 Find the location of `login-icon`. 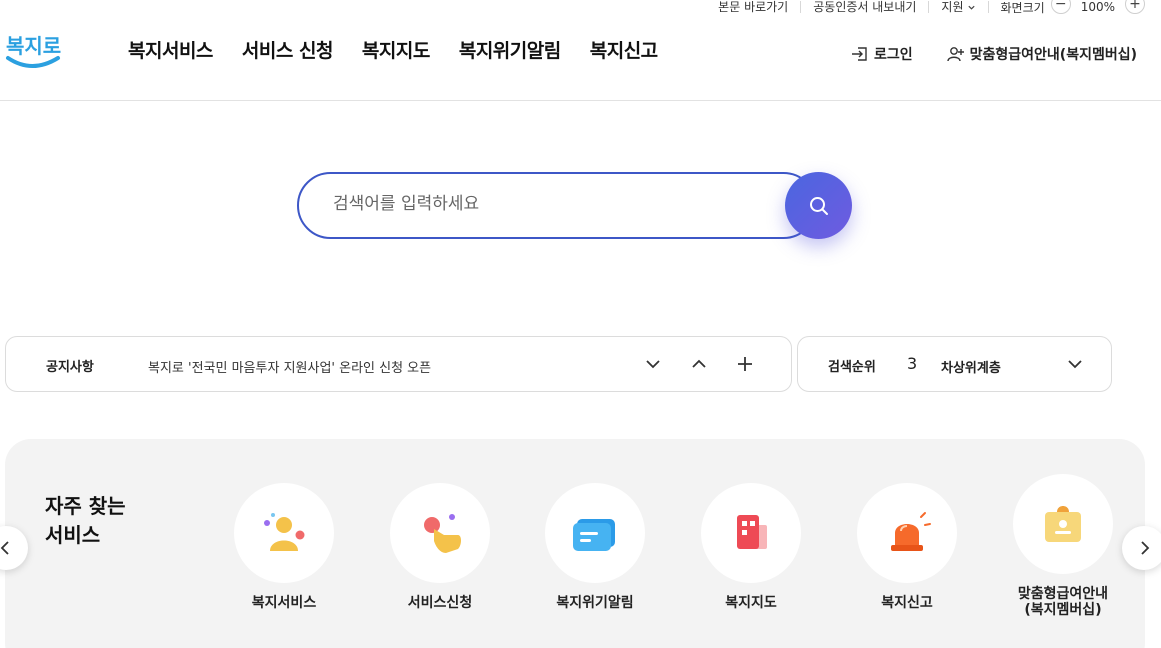

login-icon is located at coordinates (859, 54).